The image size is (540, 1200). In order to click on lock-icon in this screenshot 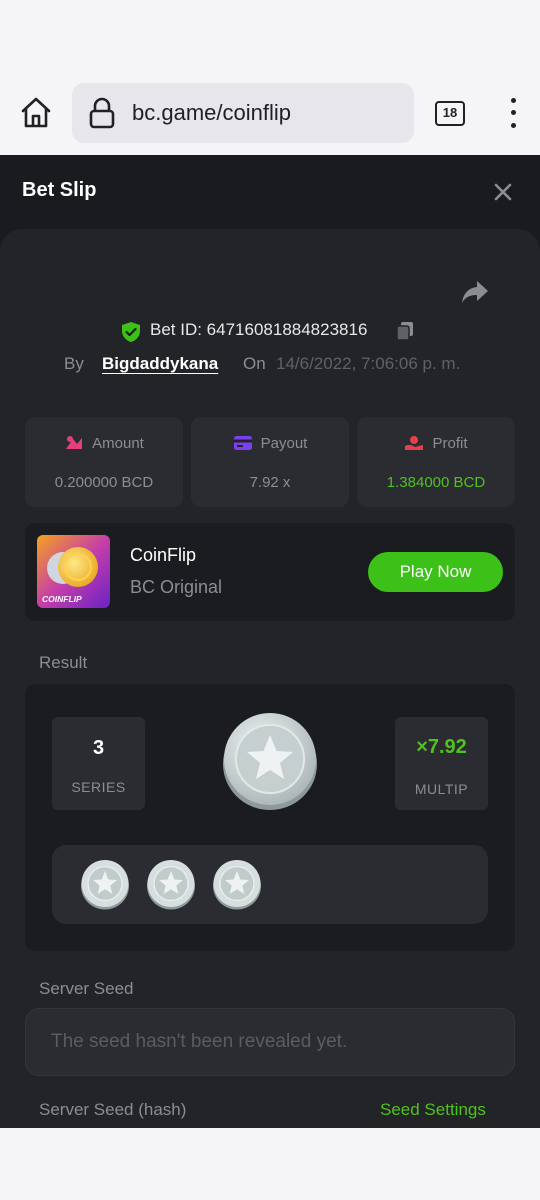, I will do `click(102, 113)`.